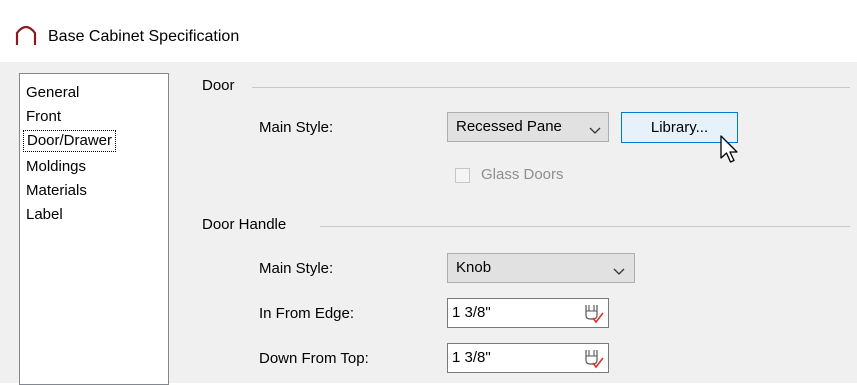 This screenshot has width=857, height=385. I want to click on glass-doors-label: Glass Doors, so click(522, 174).